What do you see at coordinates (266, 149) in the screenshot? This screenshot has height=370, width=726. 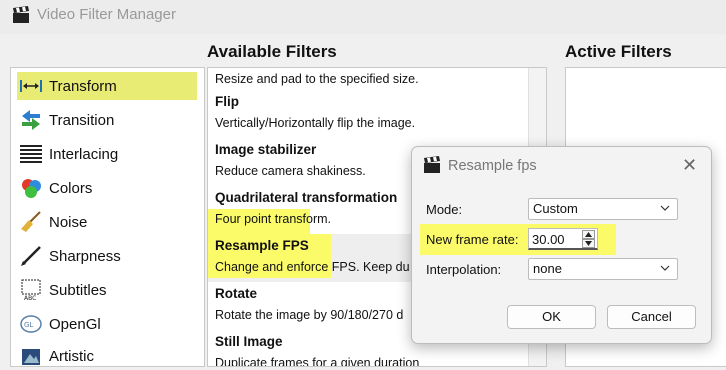 I see `filter-name: Image stabilizer` at bounding box center [266, 149].